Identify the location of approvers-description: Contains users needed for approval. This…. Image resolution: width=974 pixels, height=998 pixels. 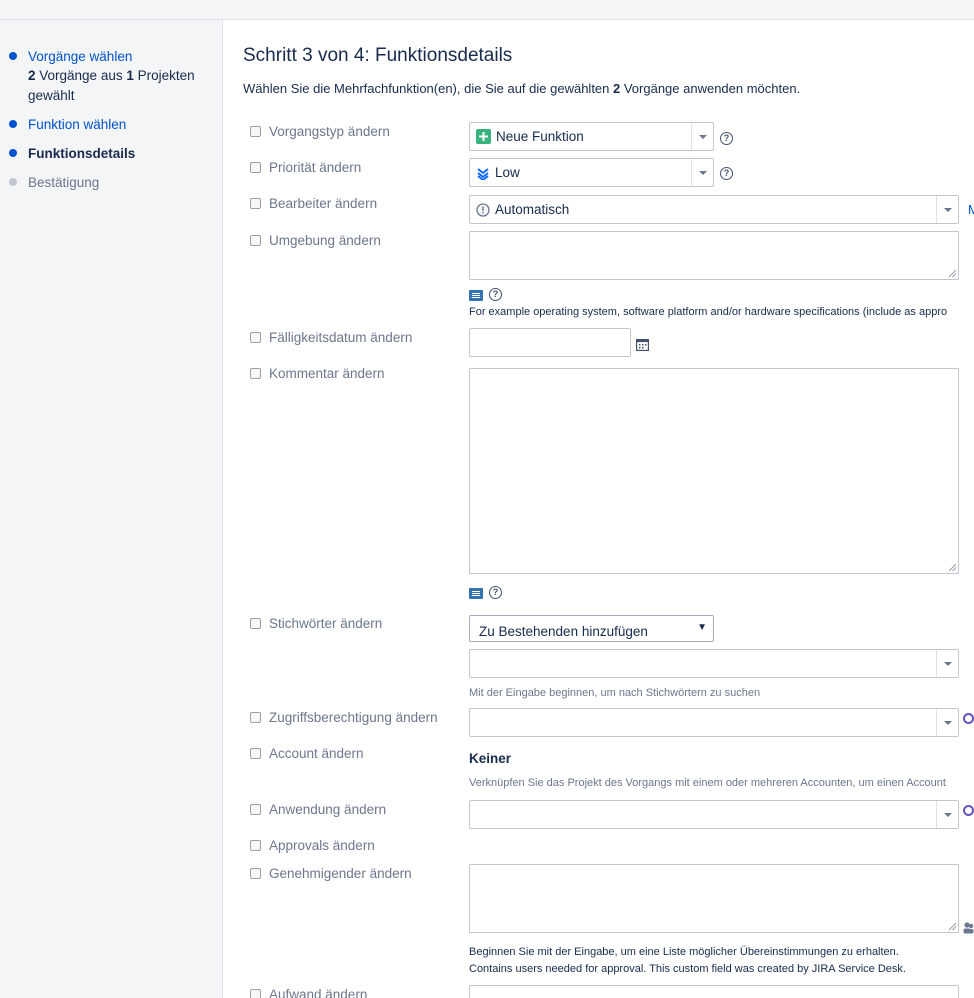
(687, 969).